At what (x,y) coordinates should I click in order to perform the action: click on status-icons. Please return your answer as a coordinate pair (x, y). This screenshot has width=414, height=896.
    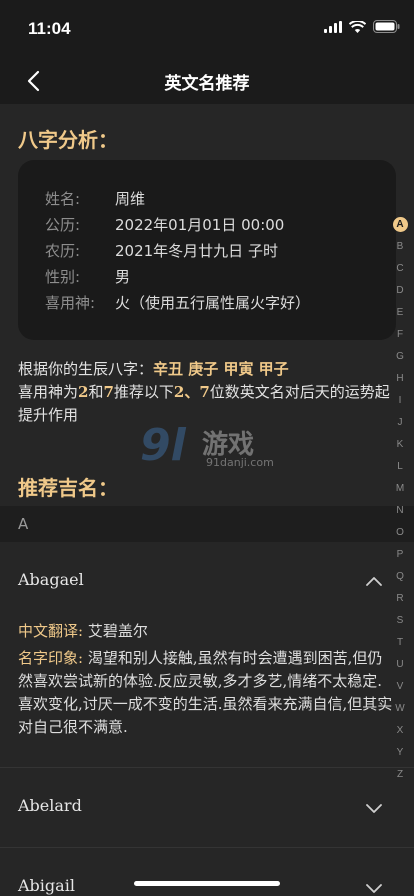
    Looking at the image, I should click on (362, 26).